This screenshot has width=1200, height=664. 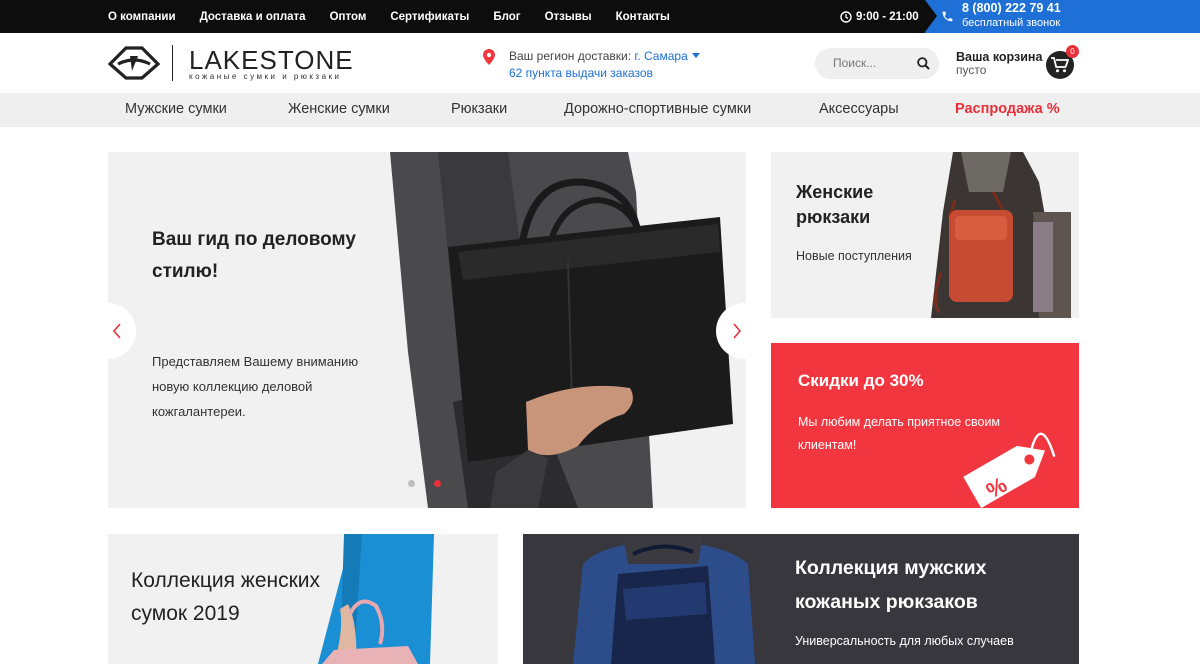 I want to click on working-hours: 9:00 - 21:00, so click(x=879, y=16).